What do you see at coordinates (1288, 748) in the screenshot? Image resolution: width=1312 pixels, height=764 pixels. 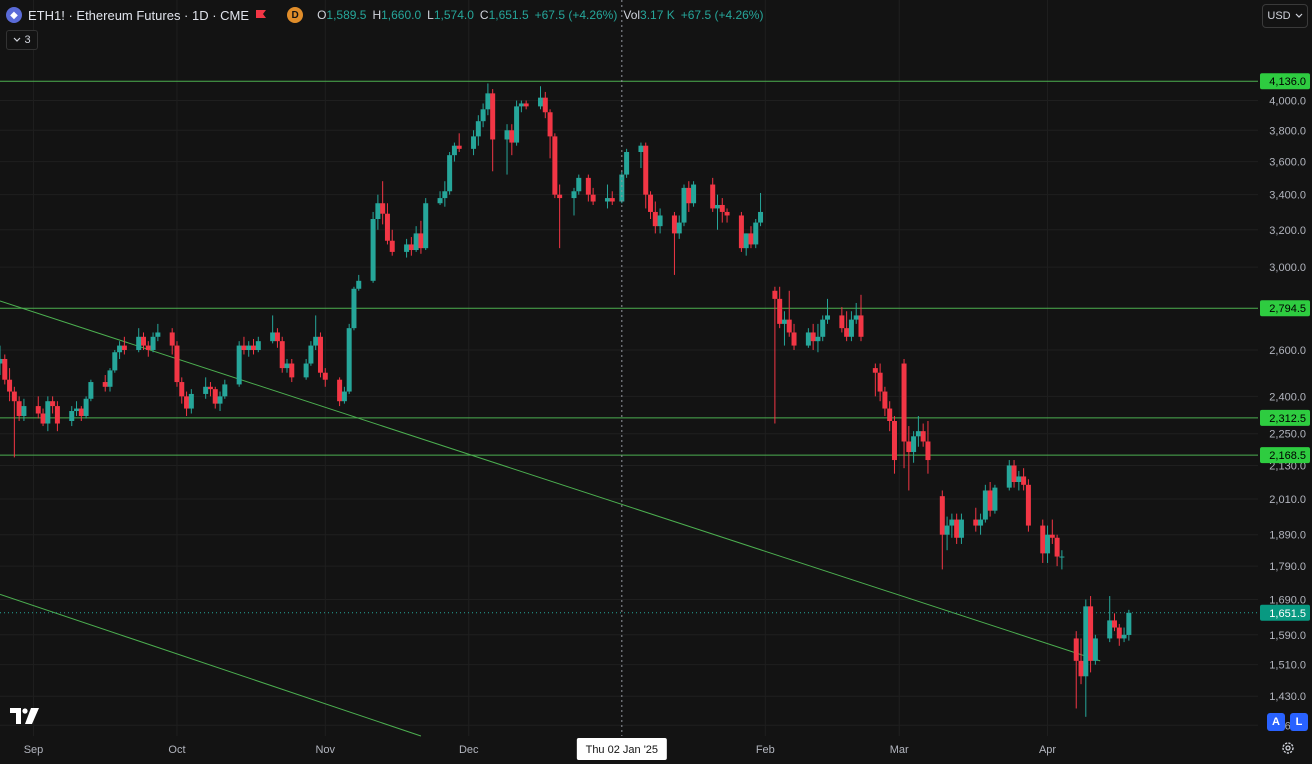 I see `gear-icon` at bounding box center [1288, 748].